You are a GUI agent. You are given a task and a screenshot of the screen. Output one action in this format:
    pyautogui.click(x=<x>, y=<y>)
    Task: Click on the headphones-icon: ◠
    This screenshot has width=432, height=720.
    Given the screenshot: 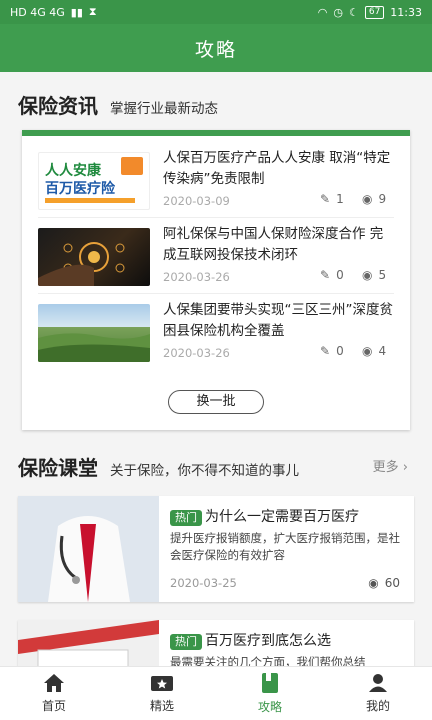 What is the action you would take?
    pyautogui.click(x=322, y=12)
    